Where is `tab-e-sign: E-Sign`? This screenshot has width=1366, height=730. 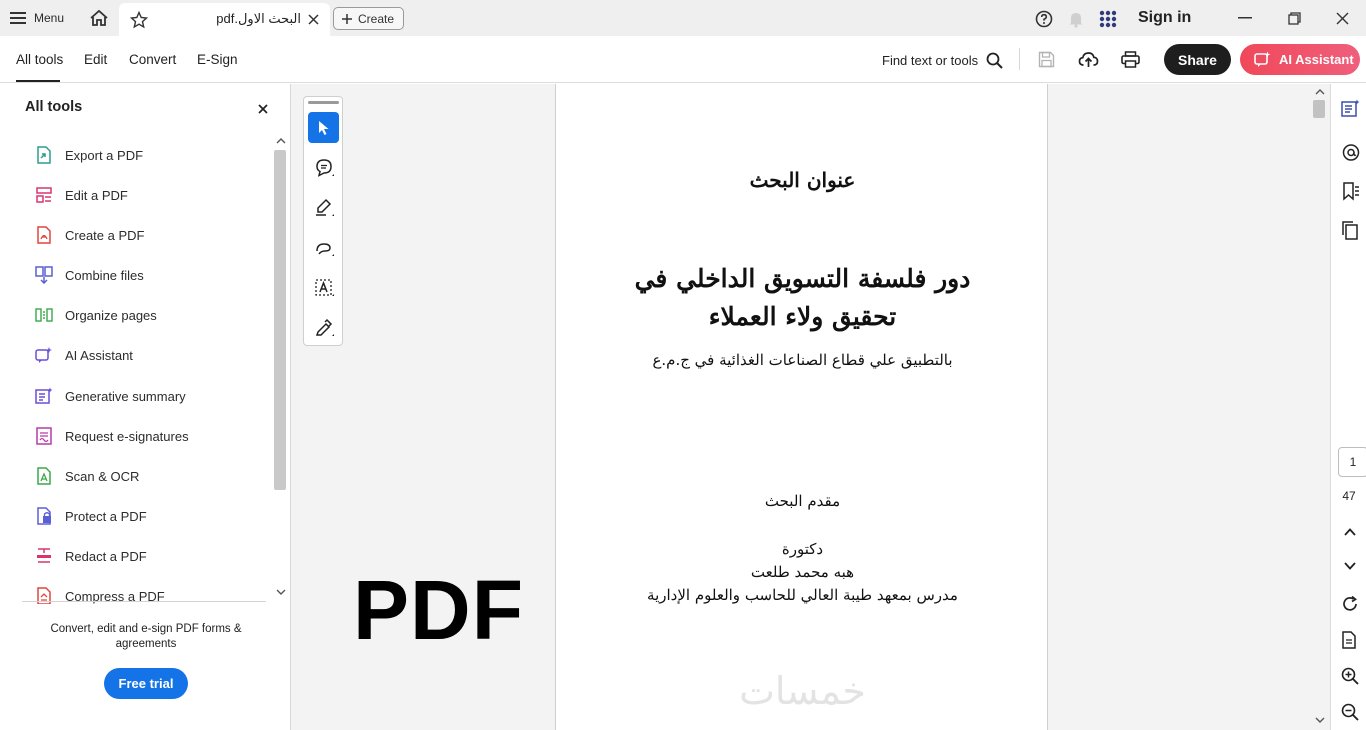 tab-e-sign: E-Sign is located at coordinates (217, 59).